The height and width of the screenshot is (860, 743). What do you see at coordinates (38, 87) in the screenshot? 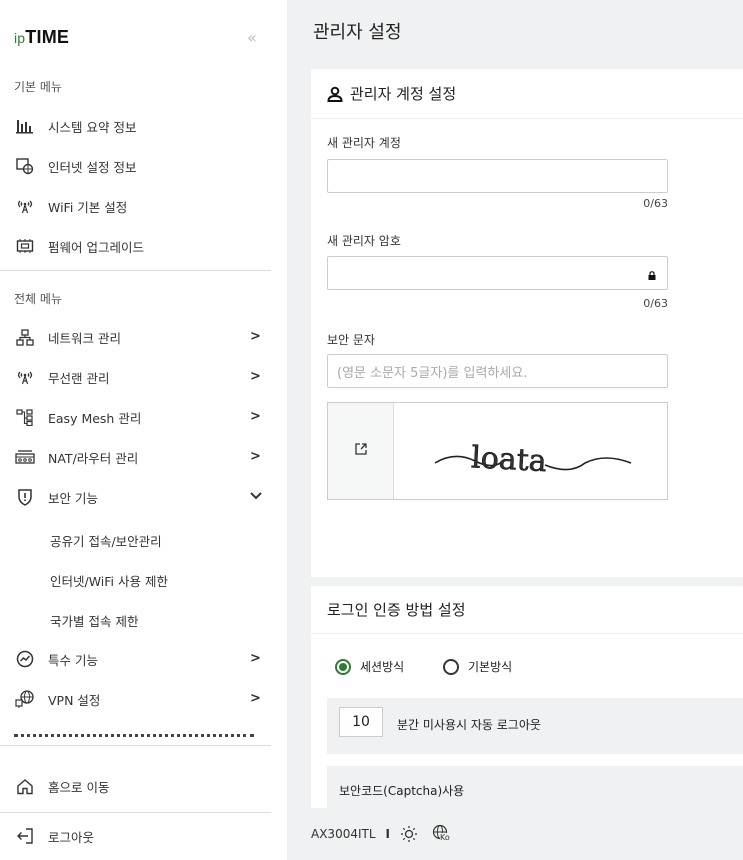
I see `basic-menu-title: 기본 메뉴` at bounding box center [38, 87].